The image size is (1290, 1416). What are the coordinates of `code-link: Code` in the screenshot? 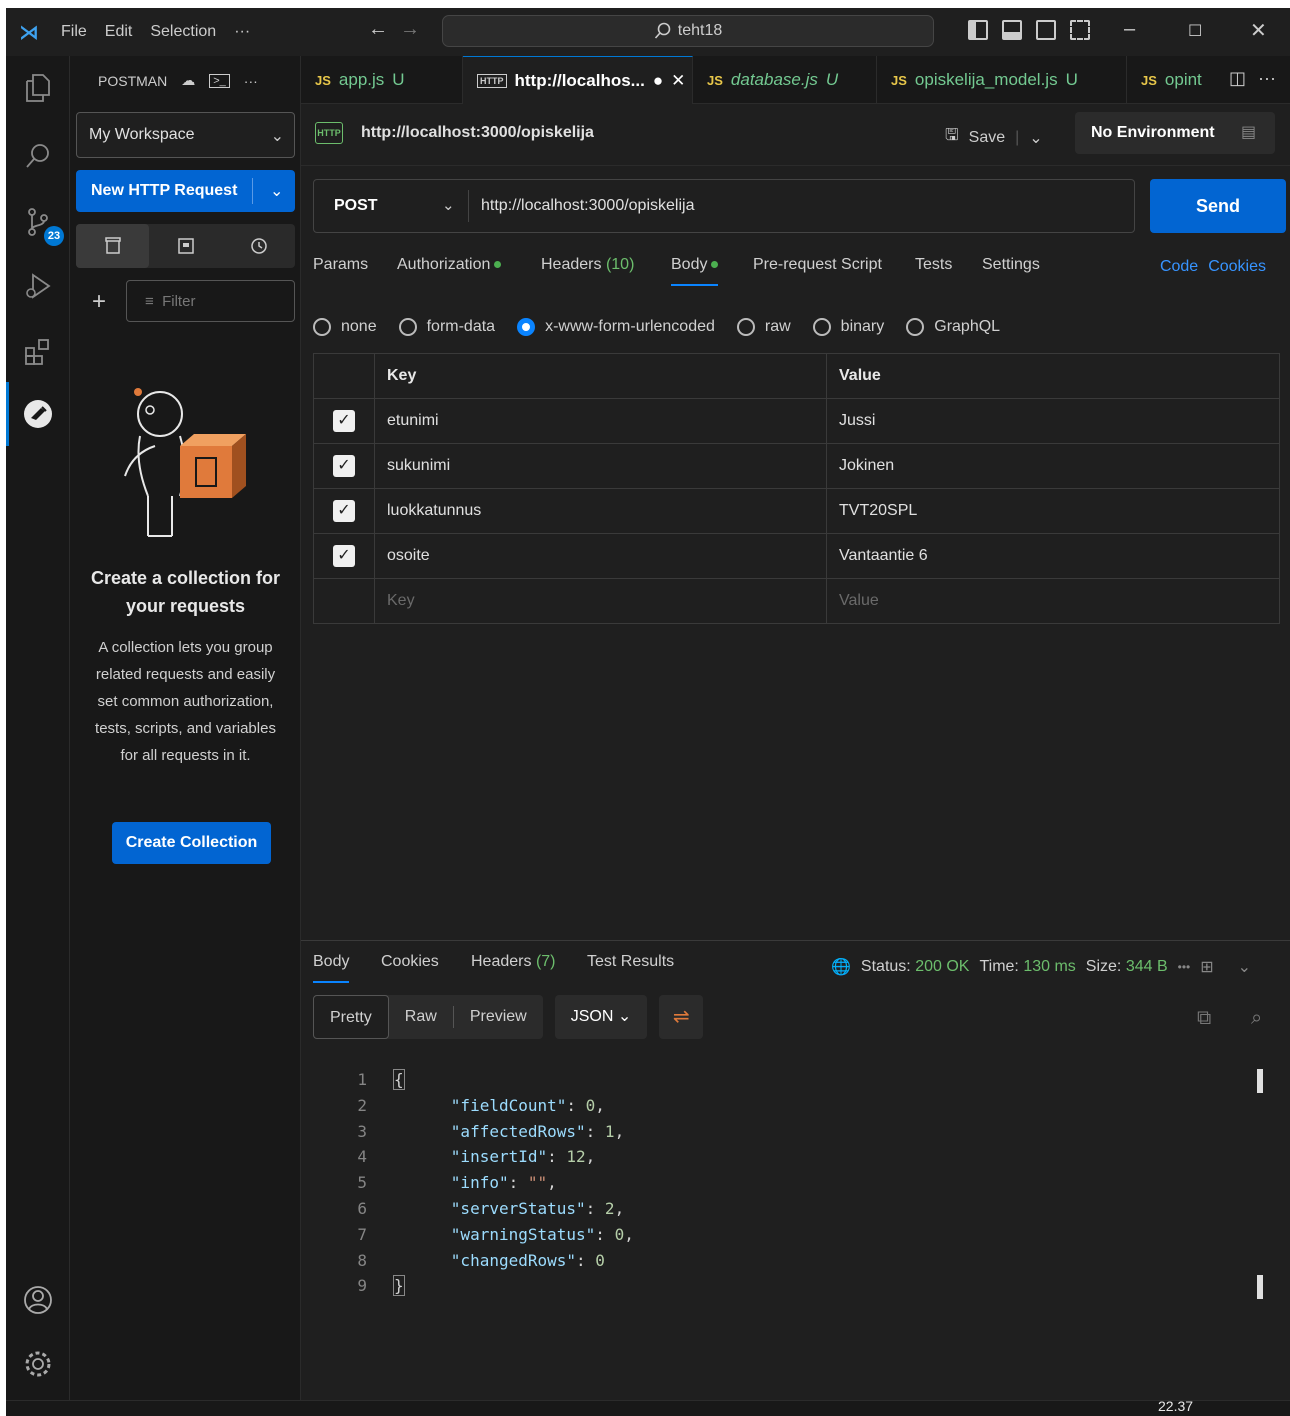 It's located at (1179, 267).